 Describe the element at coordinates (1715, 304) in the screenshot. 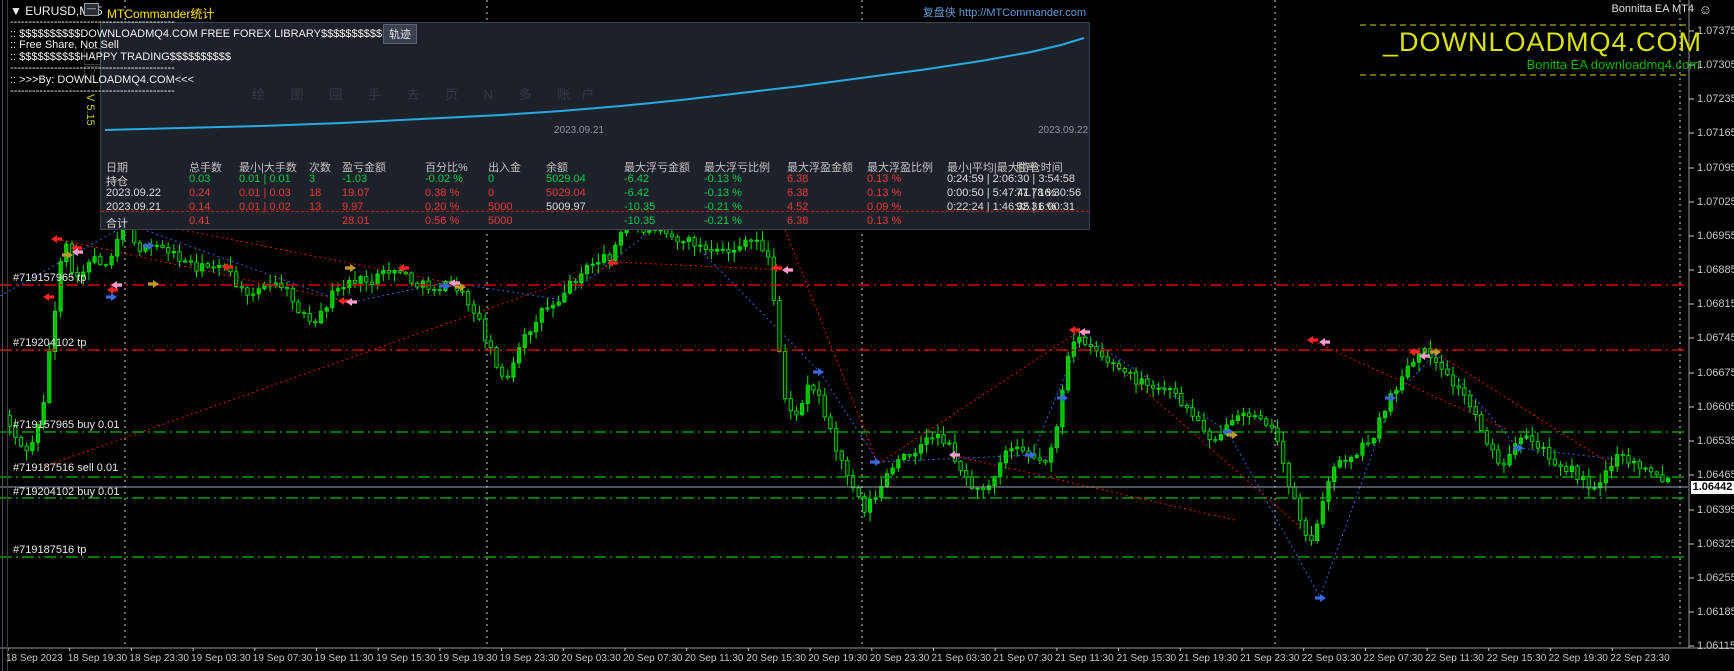

I see `price-tick-label: 1.06815` at that location.